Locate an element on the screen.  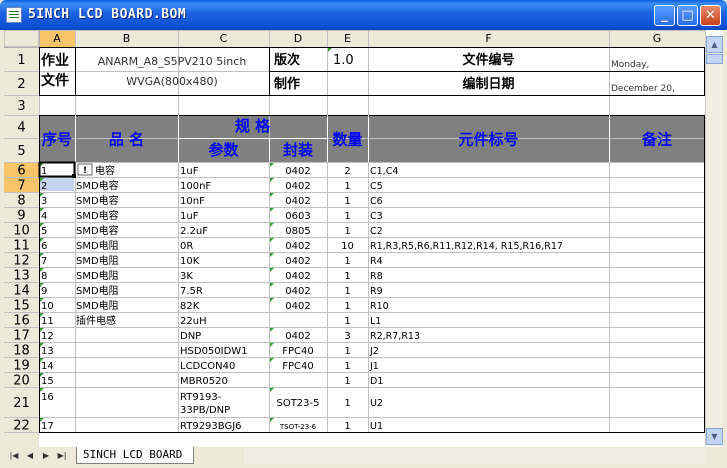
version-value: 1.0 is located at coordinates (343, 60).